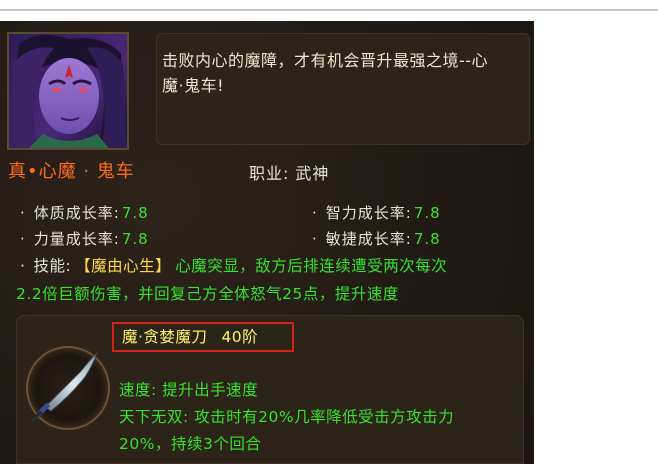  Describe the element at coordinates (207, 294) in the screenshot. I see `skill-description-part2: 2.2倍巨额伤害，并回复己方全体怒气25点，提升速度` at that location.